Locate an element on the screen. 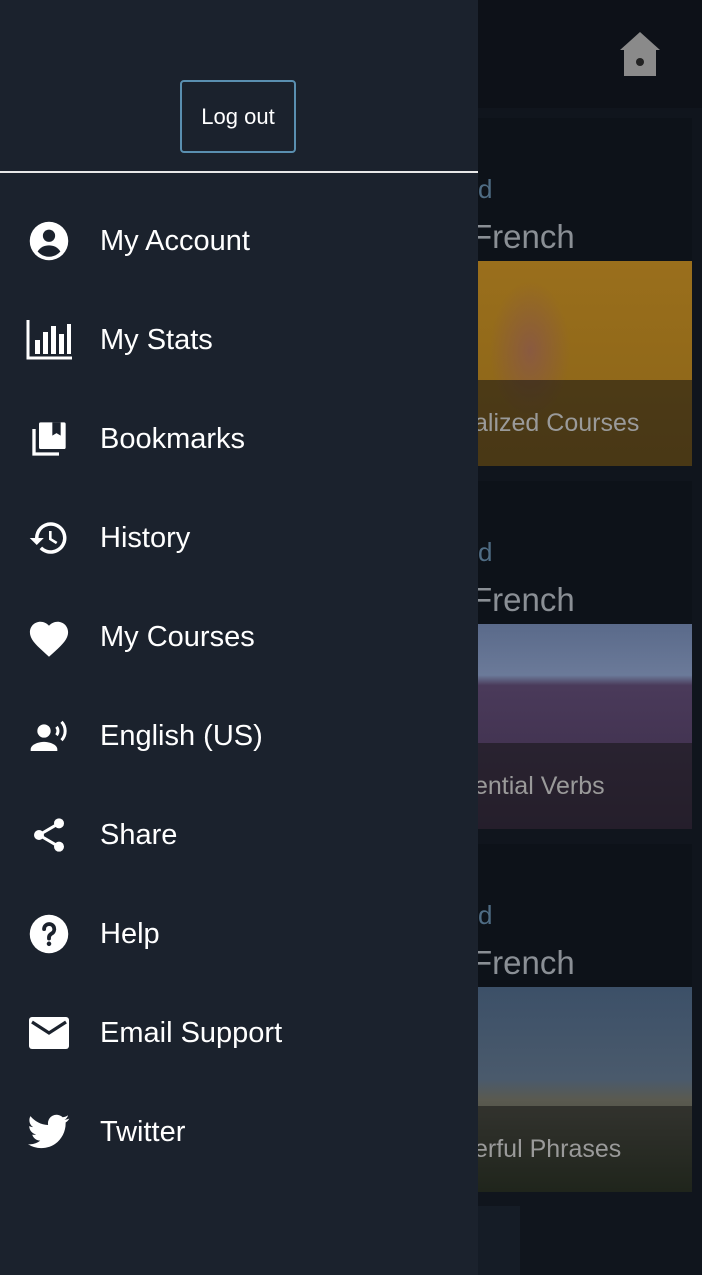  history-icon is located at coordinates (49, 538).